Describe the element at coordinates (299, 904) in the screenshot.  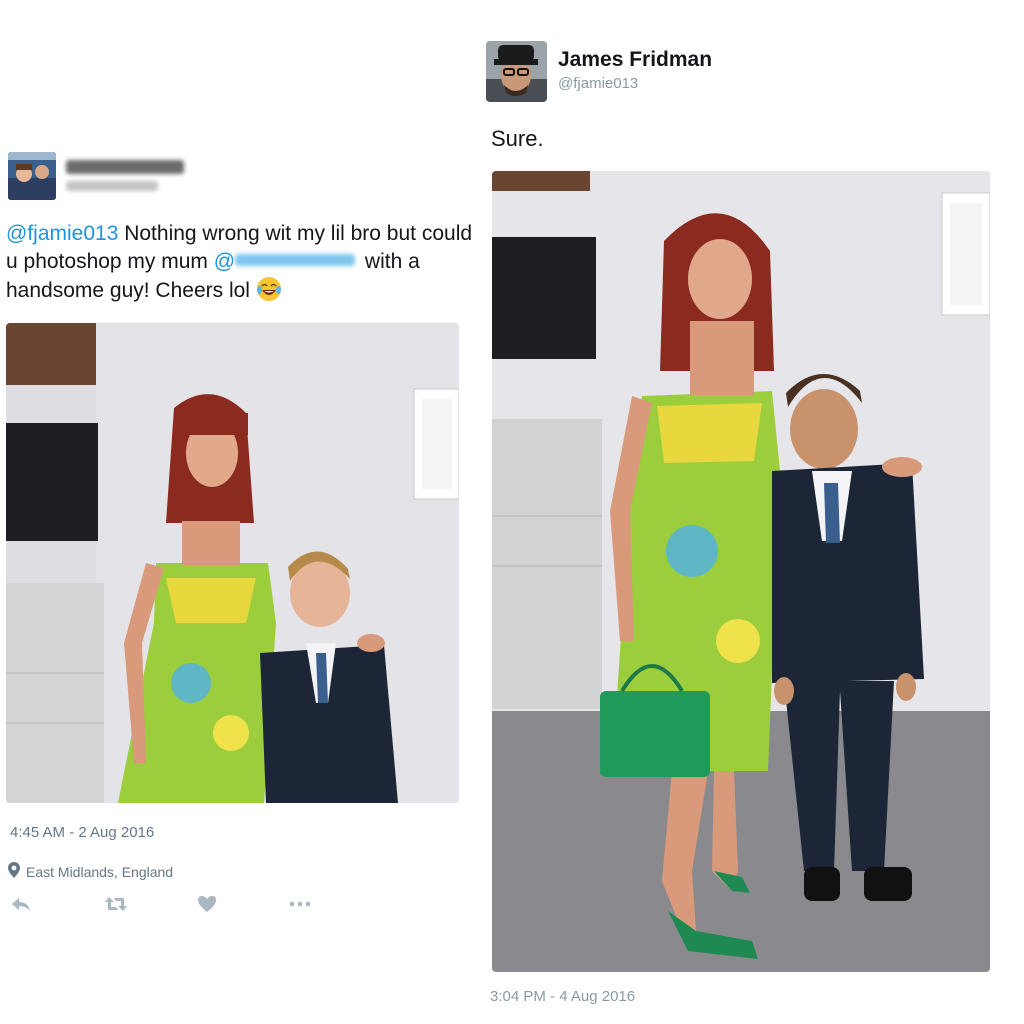
I see `more-icon` at that location.